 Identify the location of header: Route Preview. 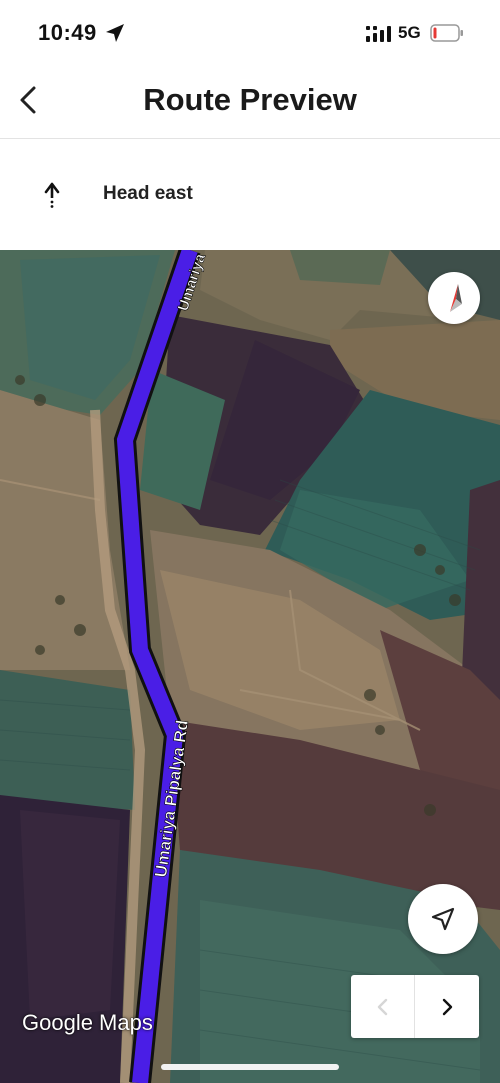
(250, 102).